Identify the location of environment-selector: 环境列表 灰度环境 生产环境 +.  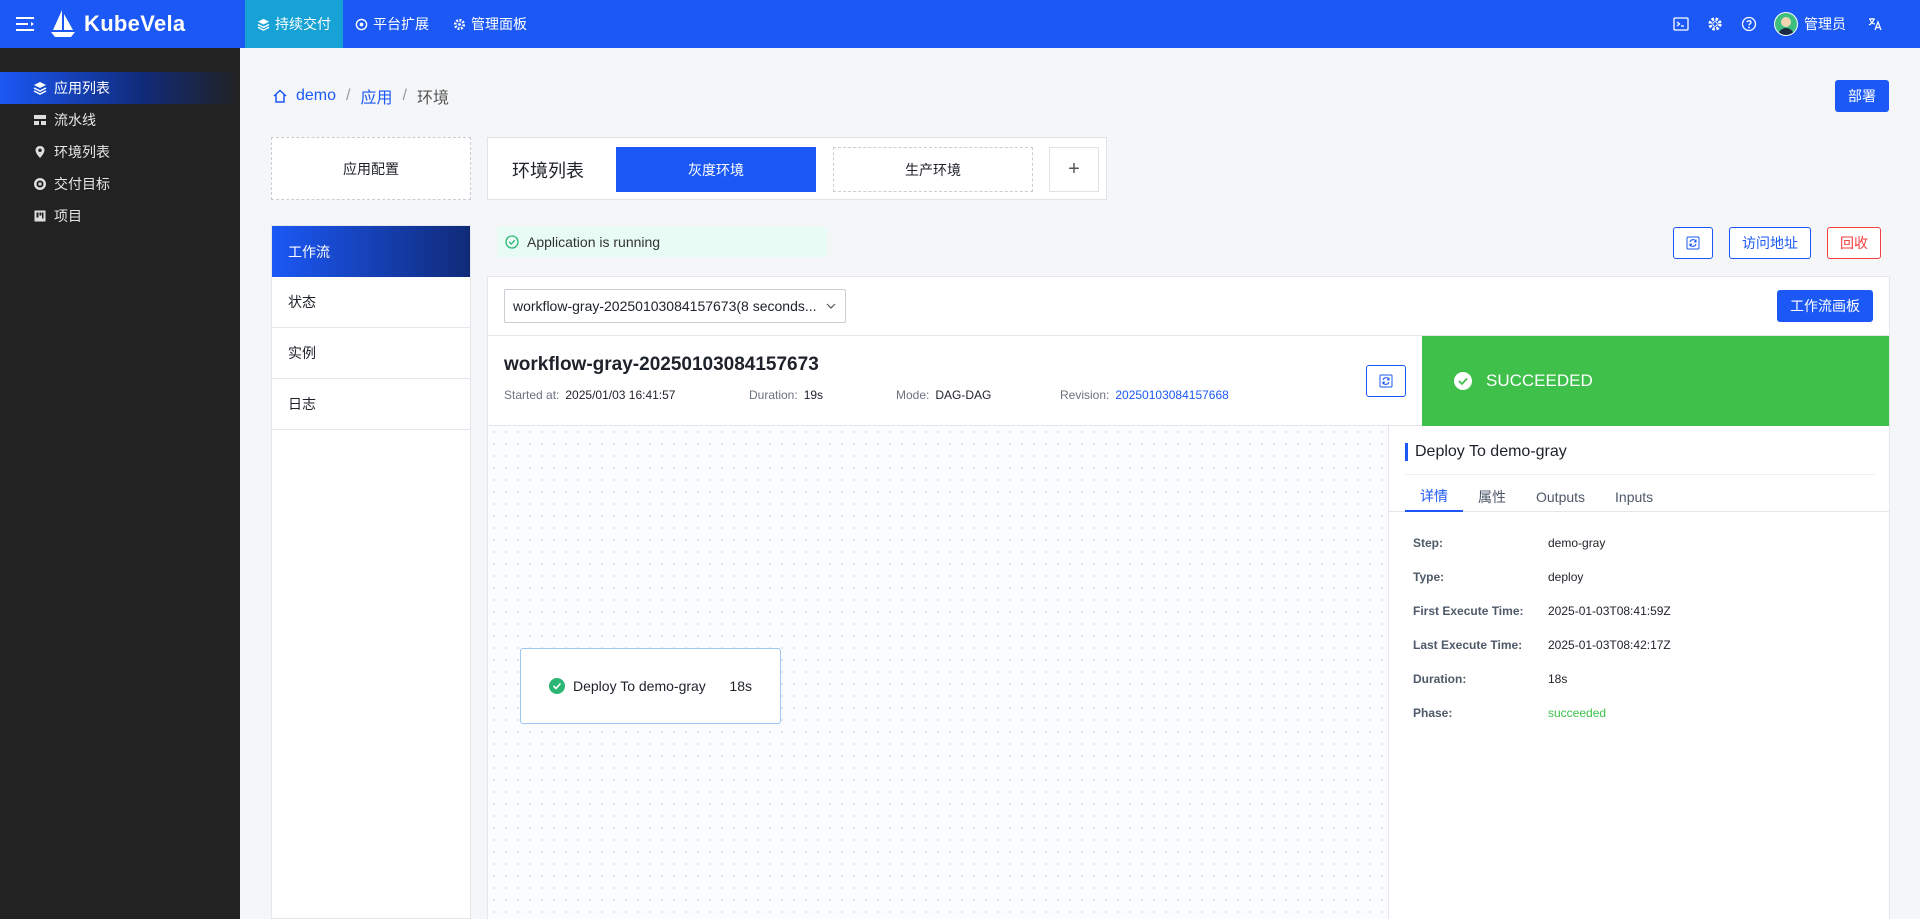
(797, 168).